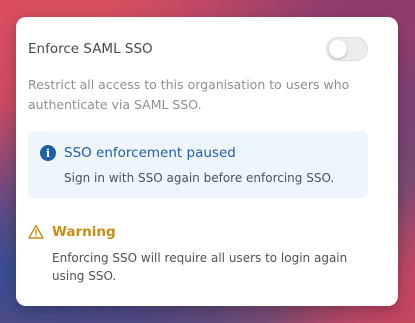 The height and width of the screenshot is (323, 415). I want to click on info-banner-header: i SSO enforcement paused, so click(198, 153).